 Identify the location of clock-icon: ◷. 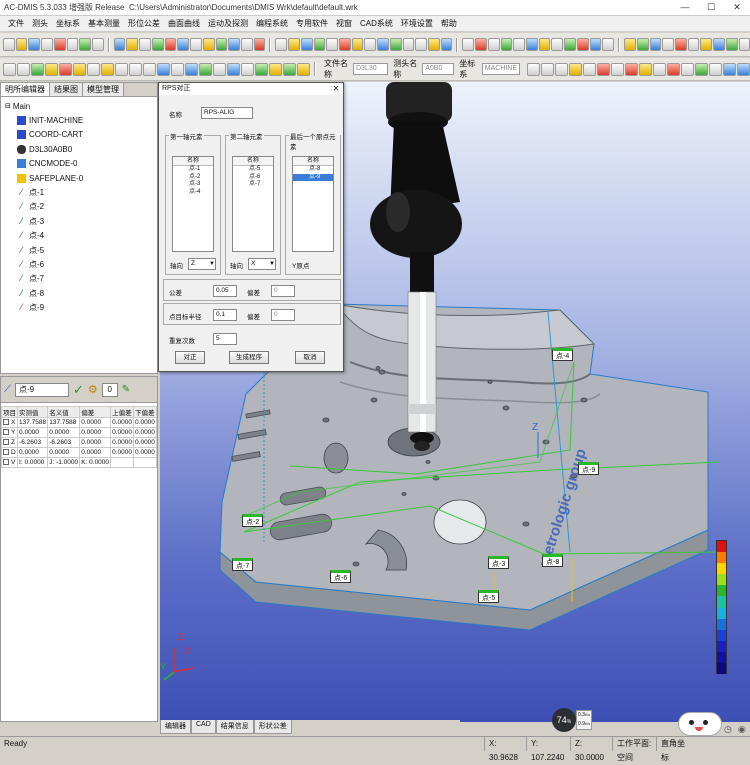
(728, 729).